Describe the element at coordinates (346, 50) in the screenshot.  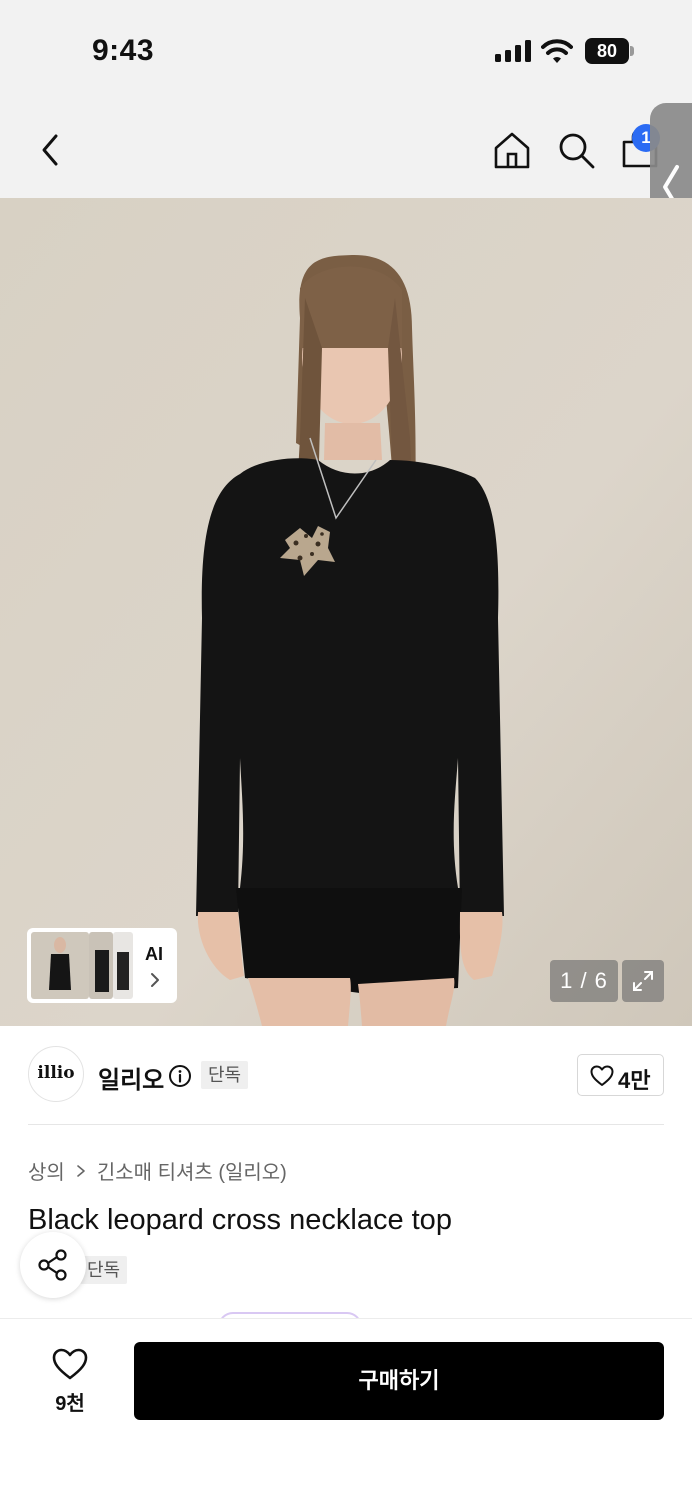
I see `status-bar: 9:43 80` at that location.